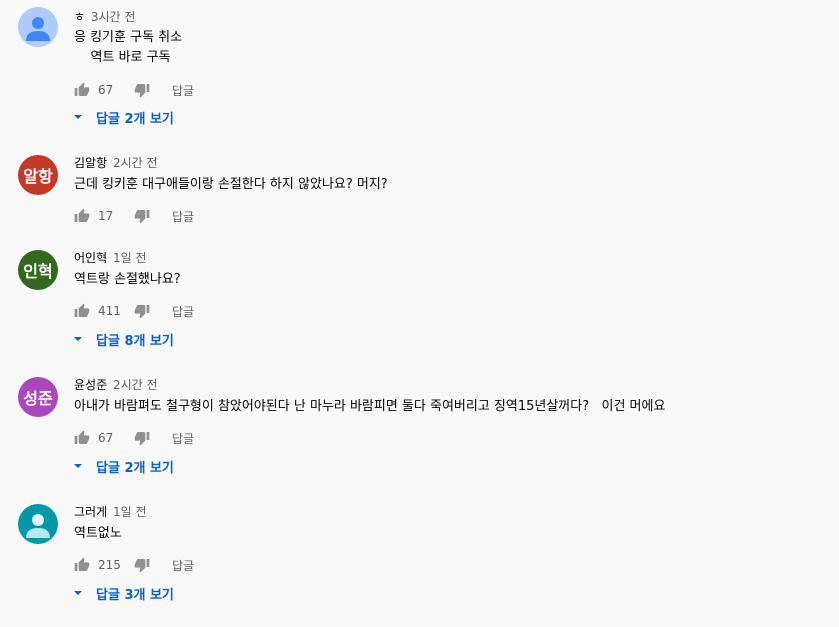 This screenshot has width=839, height=627. Describe the element at coordinates (90, 163) in the screenshot. I see `author-name: 김알항` at that location.